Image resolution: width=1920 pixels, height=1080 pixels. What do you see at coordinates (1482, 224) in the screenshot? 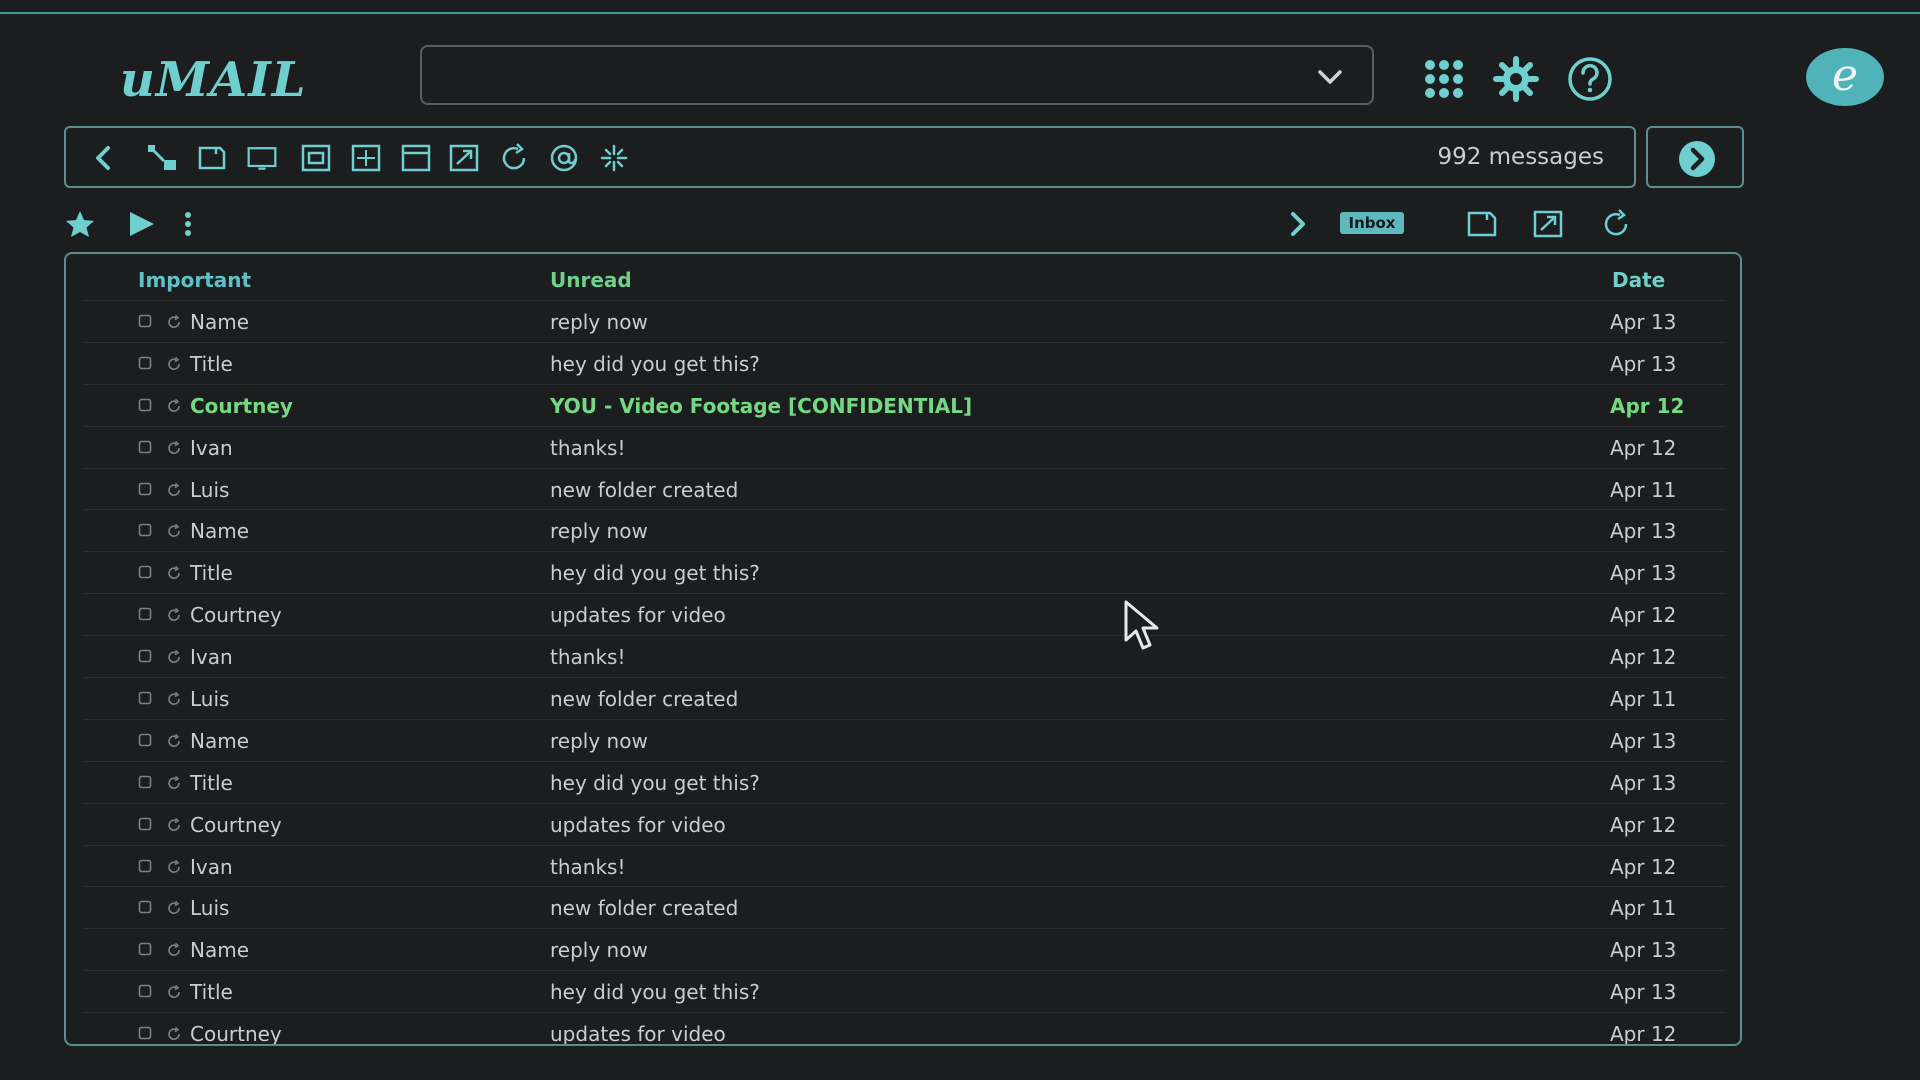
I see `archive-small-icon` at bounding box center [1482, 224].